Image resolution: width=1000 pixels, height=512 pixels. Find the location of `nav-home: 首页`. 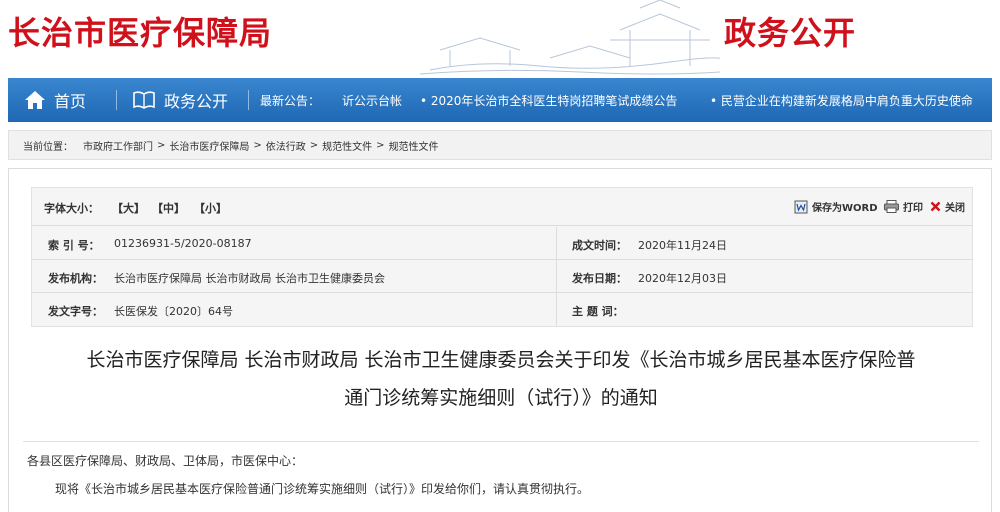

nav-home: 首页 is located at coordinates (55, 100).